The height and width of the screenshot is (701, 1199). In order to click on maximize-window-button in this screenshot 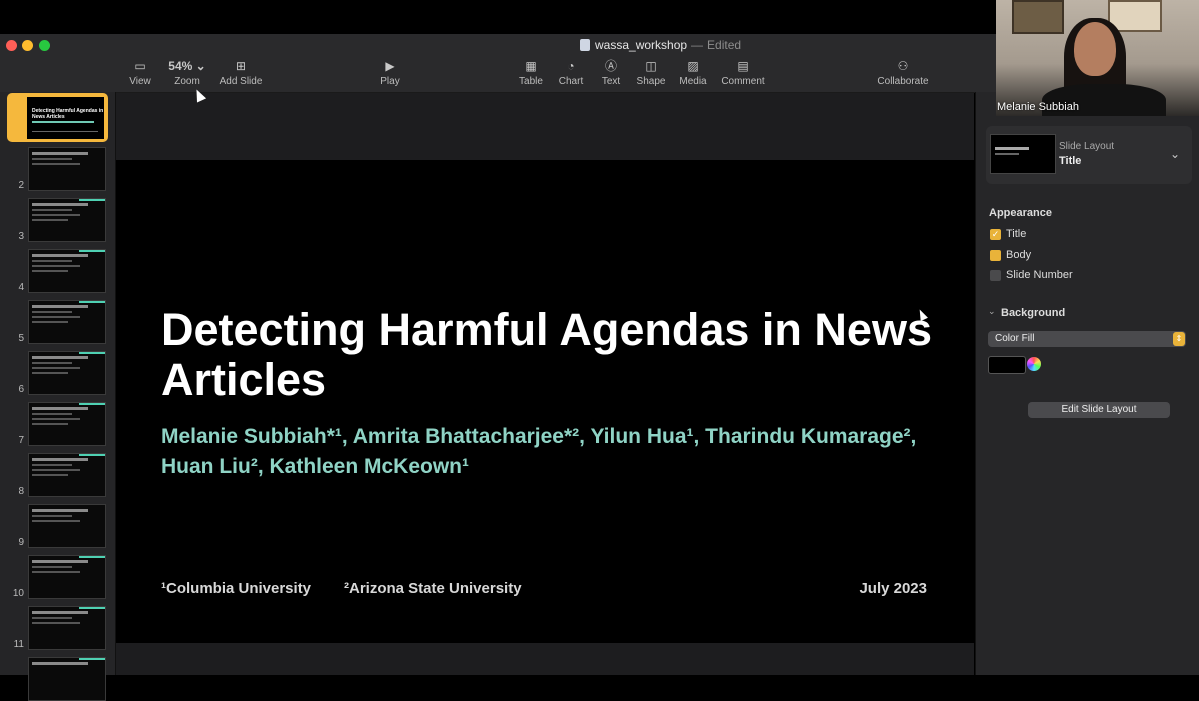, I will do `click(44, 45)`.